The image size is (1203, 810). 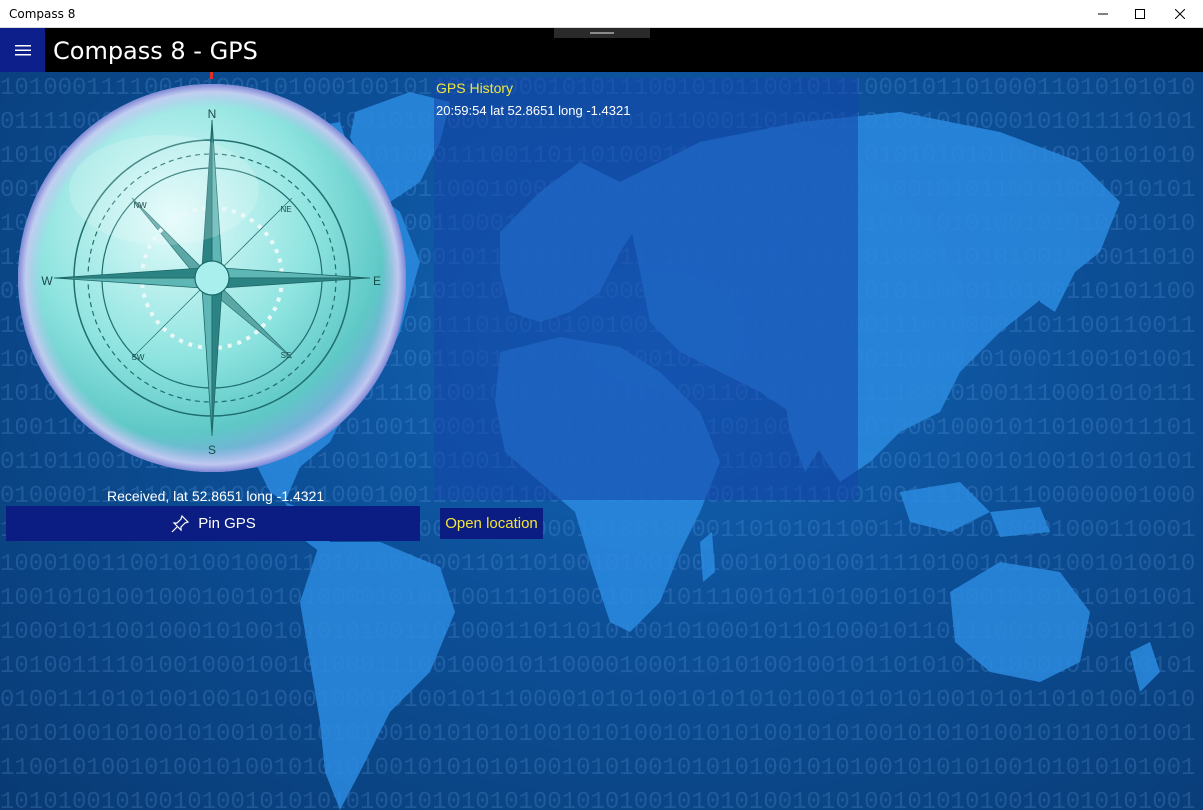 What do you see at coordinates (602, 33) in the screenshot?
I see `drag-handle` at bounding box center [602, 33].